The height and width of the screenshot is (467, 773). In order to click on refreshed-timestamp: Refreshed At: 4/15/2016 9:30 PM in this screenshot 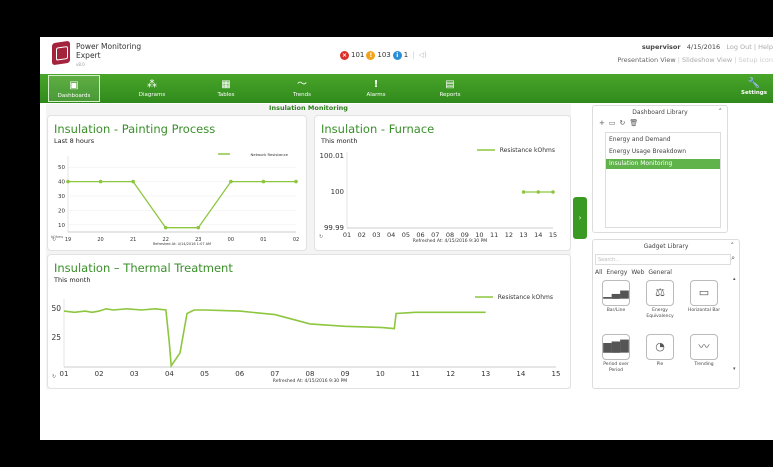, I will do `click(450, 241)`.